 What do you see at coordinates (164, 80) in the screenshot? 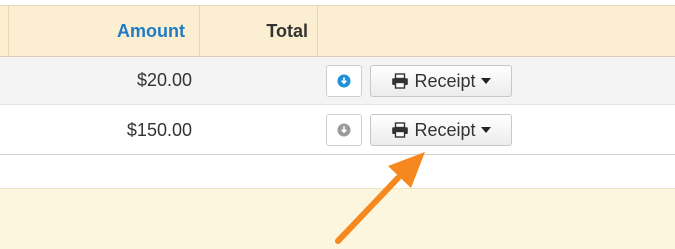
I see `amount-cell: $20.00` at bounding box center [164, 80].